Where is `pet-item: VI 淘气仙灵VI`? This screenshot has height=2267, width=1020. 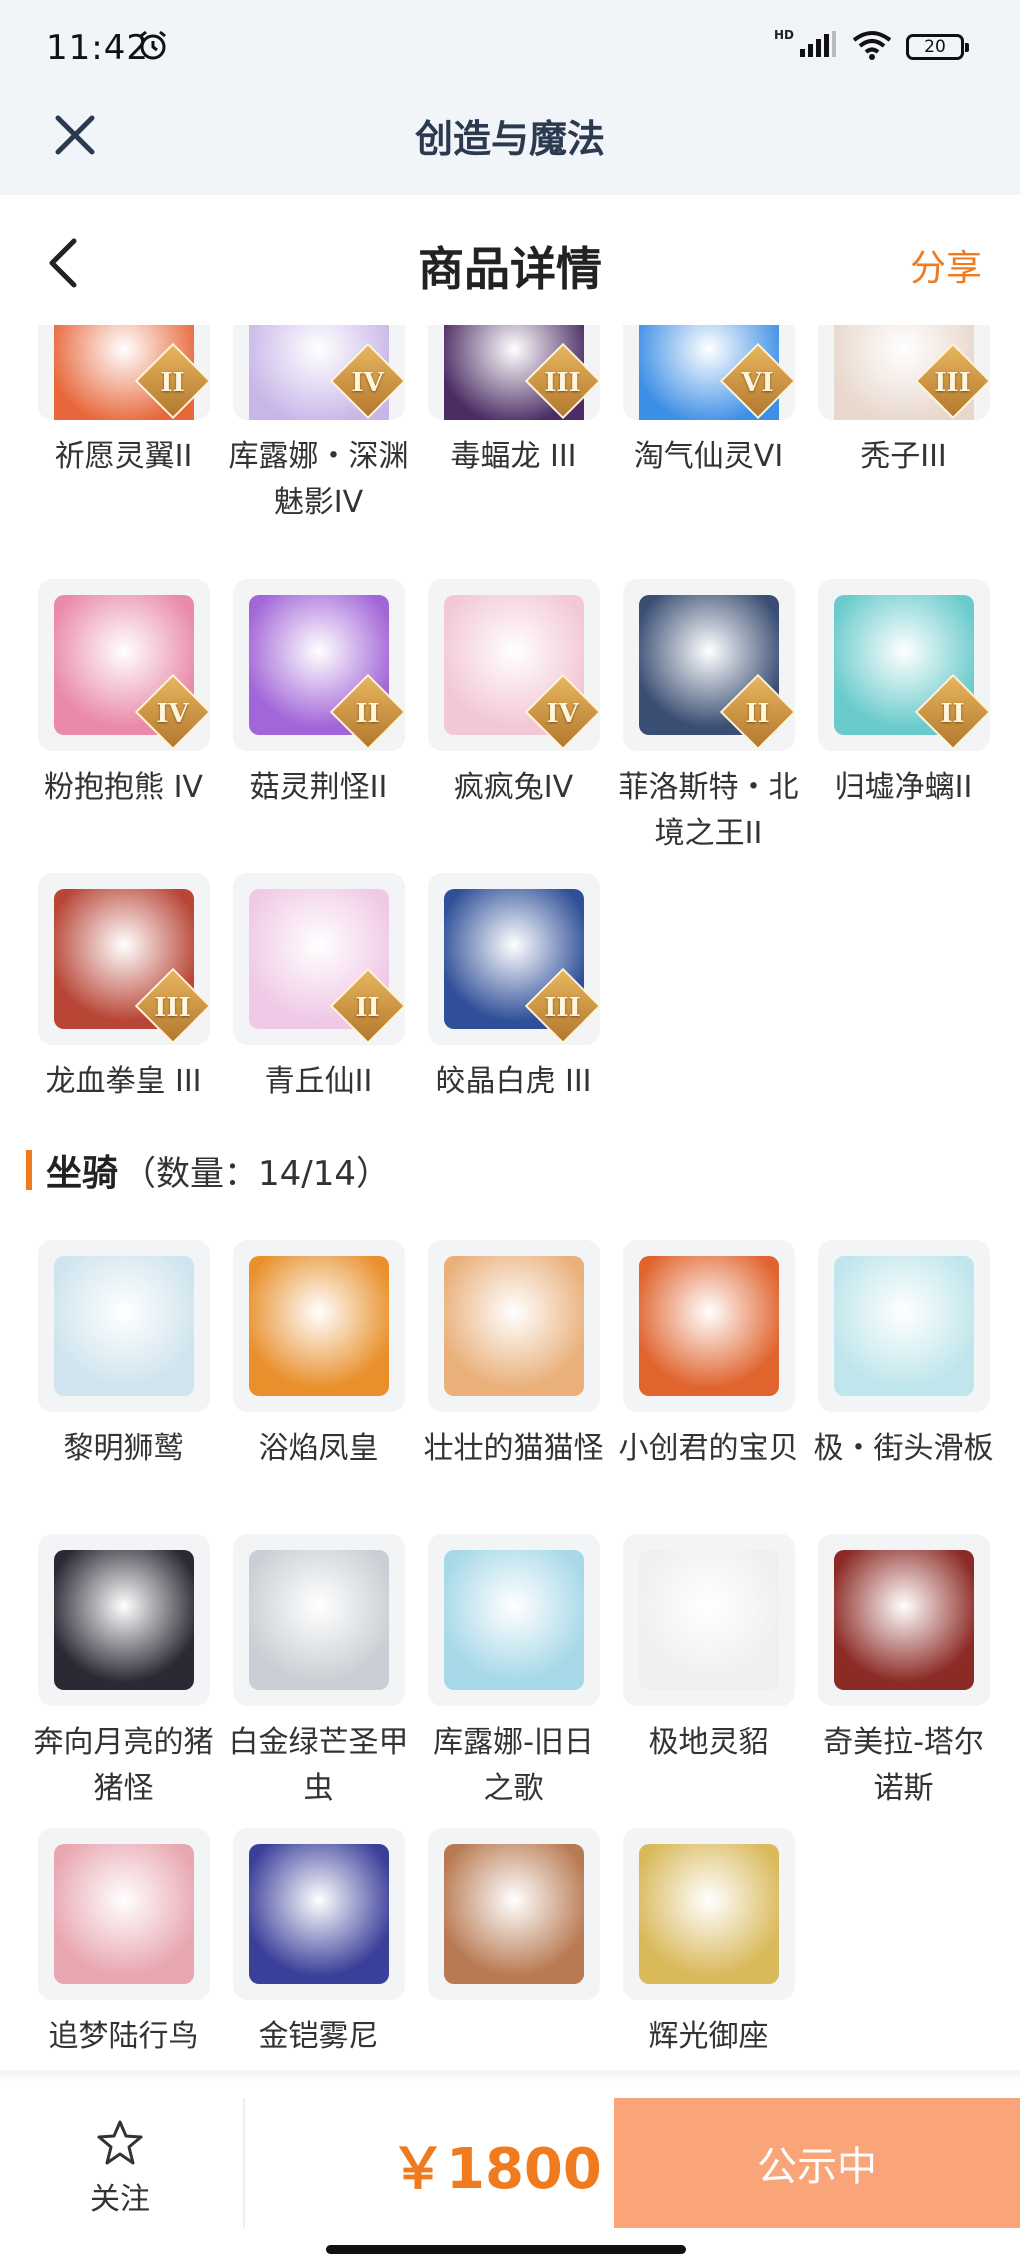
pet-item: VI 淘气仙灵VI is located at coordinates (708, 452).